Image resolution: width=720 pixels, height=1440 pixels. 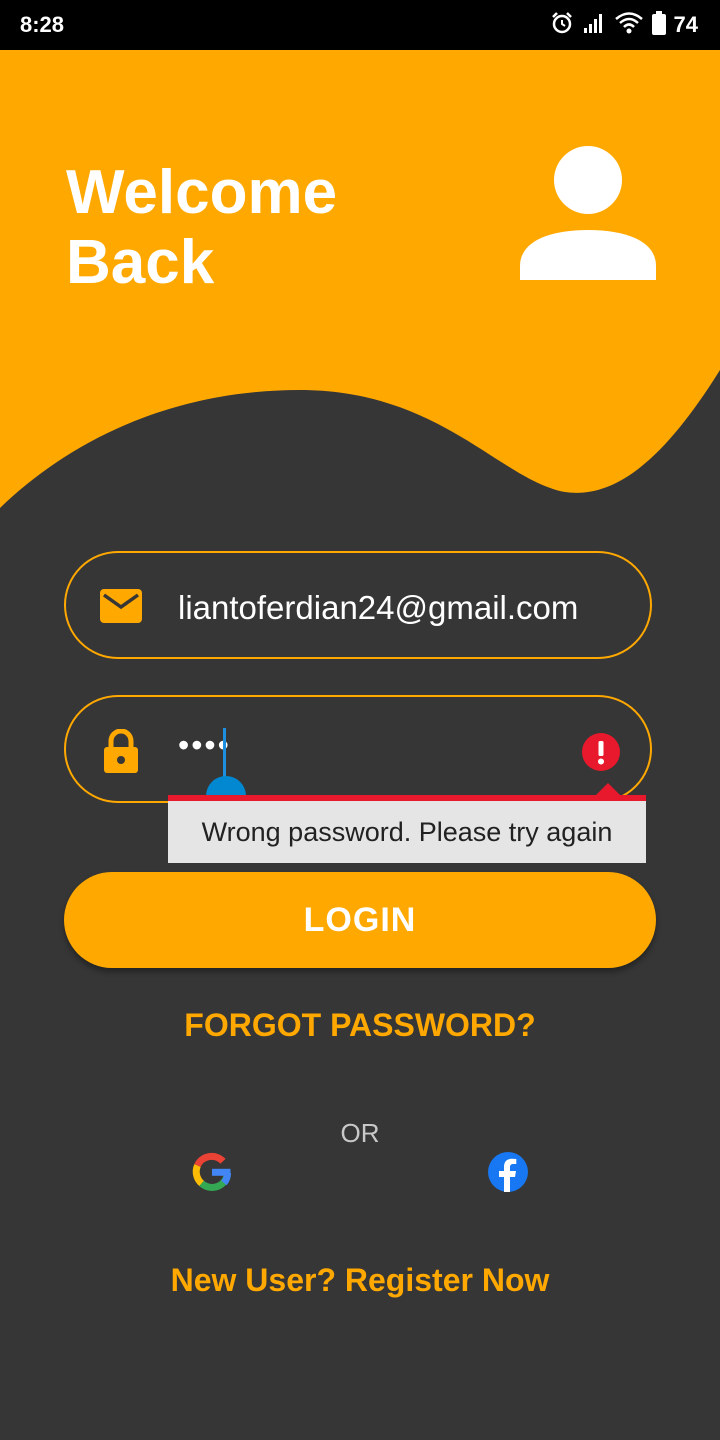 What do you see at coordinates (685, 24) in the screenshot?
I see `battery-level: 74` at bounding box center [685, 24].